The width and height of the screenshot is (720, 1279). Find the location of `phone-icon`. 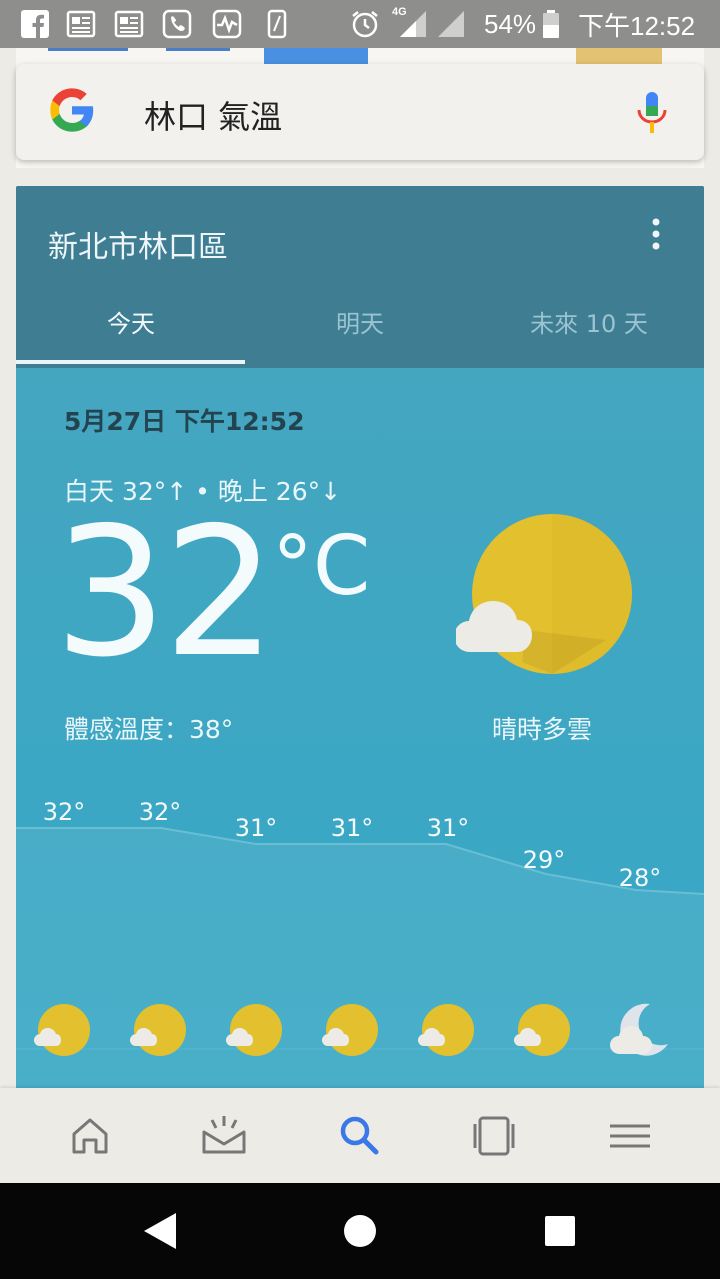

phone-icon is located at coordinates (277, 24).